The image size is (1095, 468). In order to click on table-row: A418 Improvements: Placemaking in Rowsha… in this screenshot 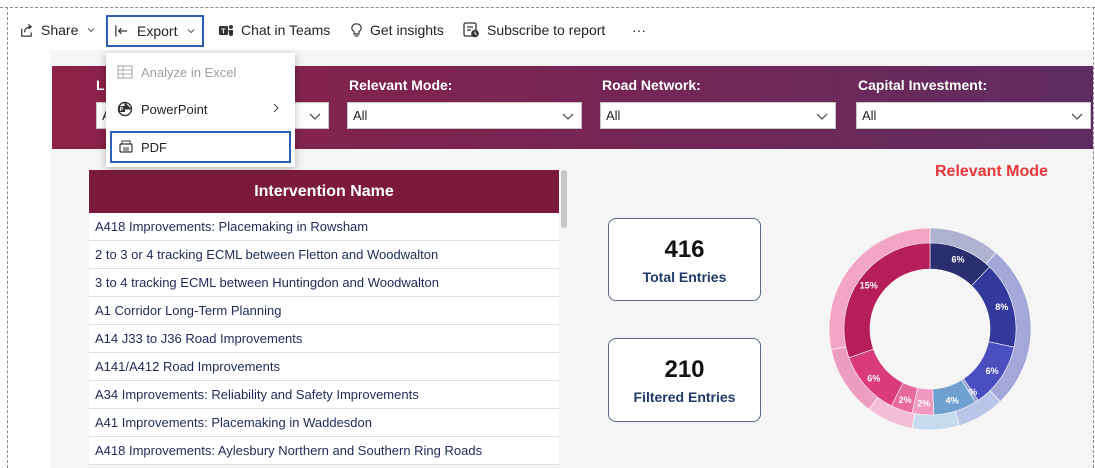, I will do `click(324, 227)`.